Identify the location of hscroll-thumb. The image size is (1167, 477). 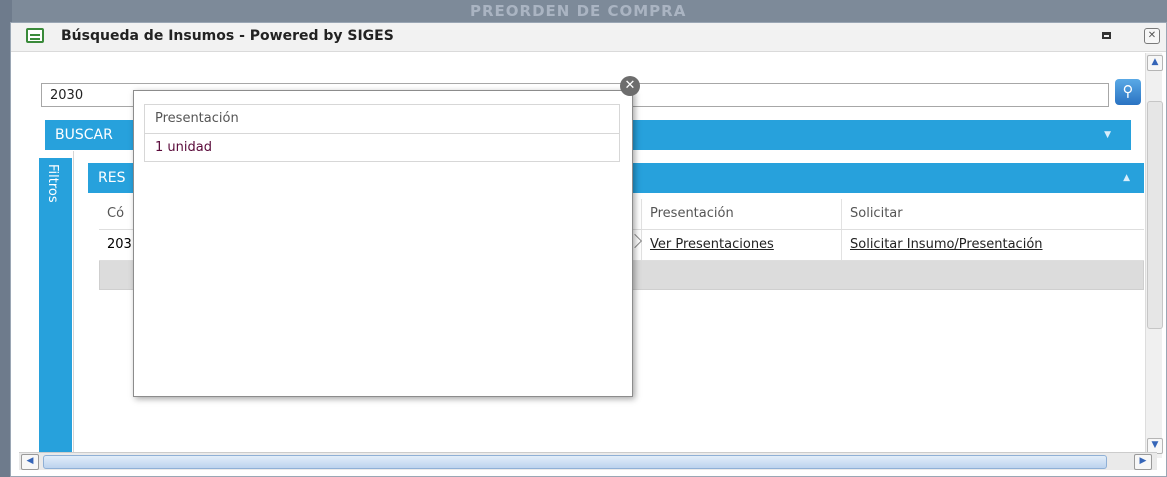
(575, 462).